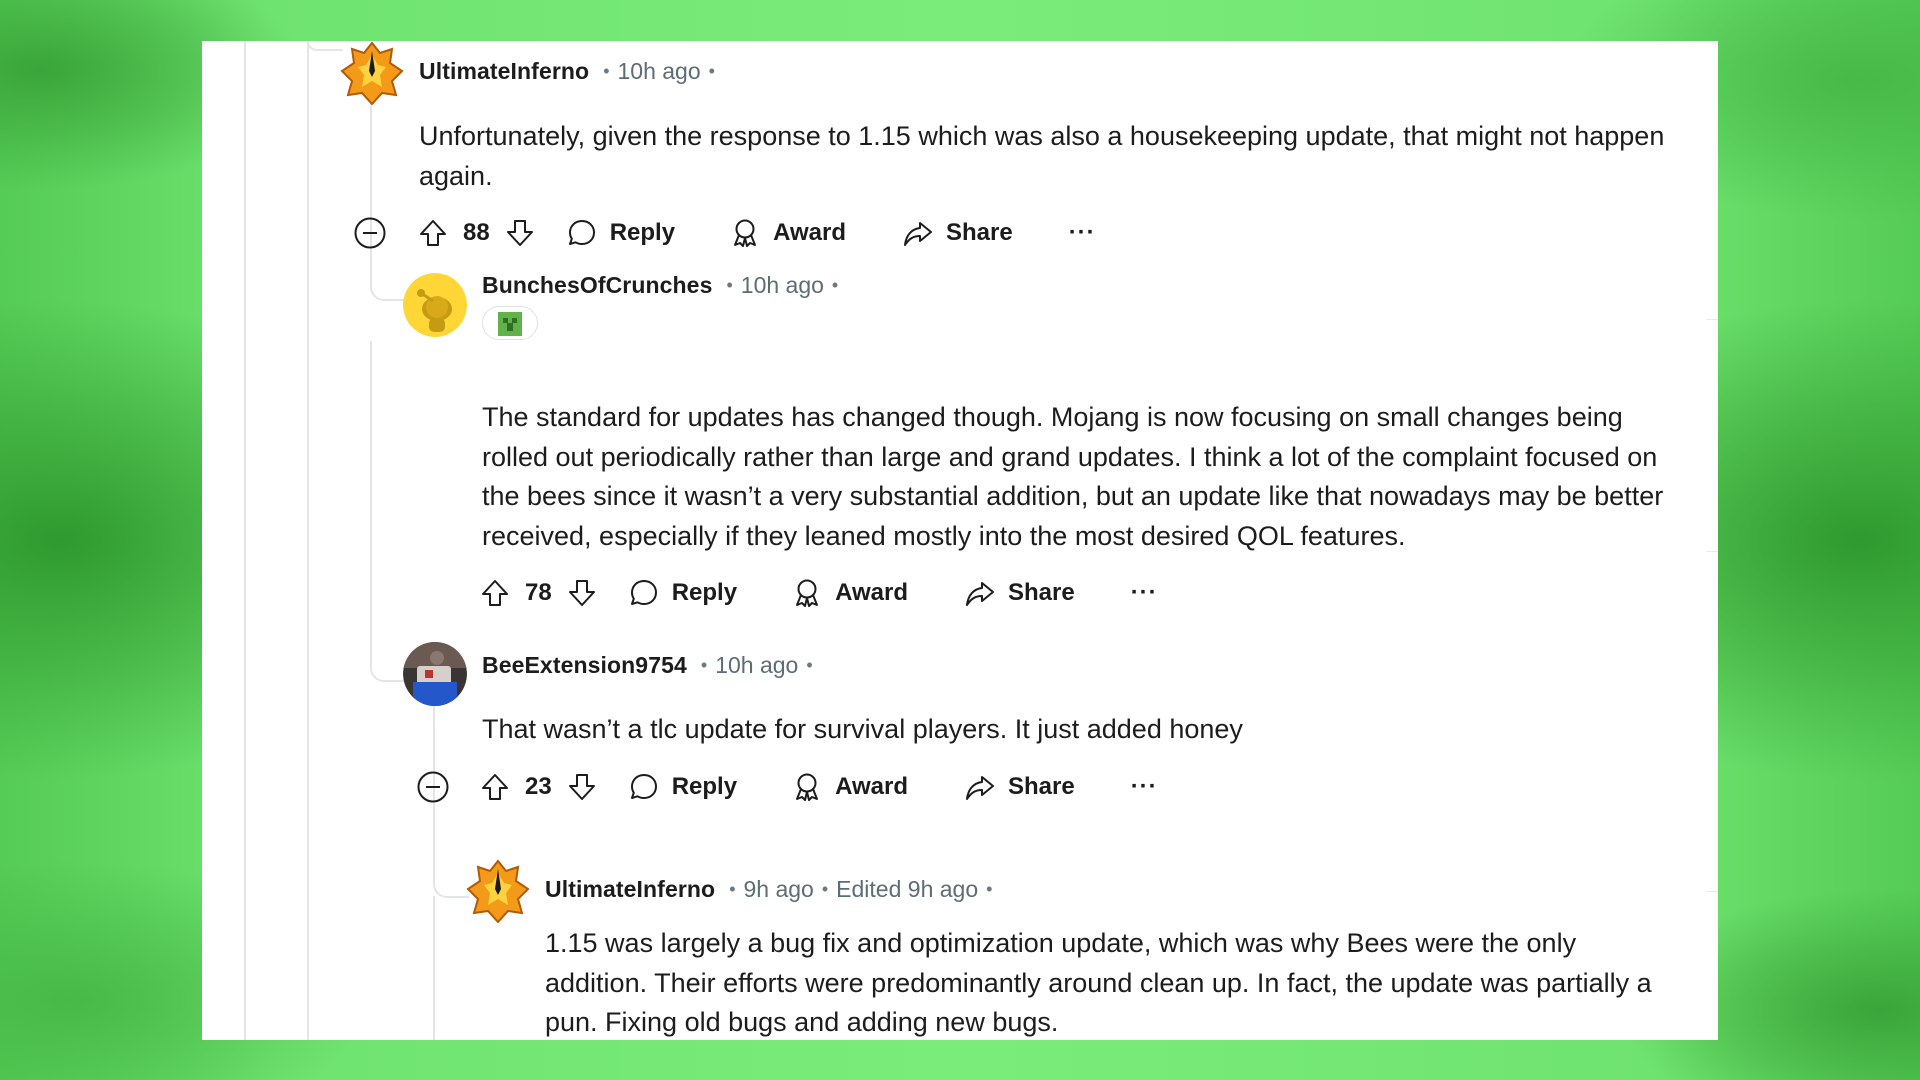 This screenshot has height=1080, width=1920. I want to click on username: BeeExtension9754, so click(584, 665).